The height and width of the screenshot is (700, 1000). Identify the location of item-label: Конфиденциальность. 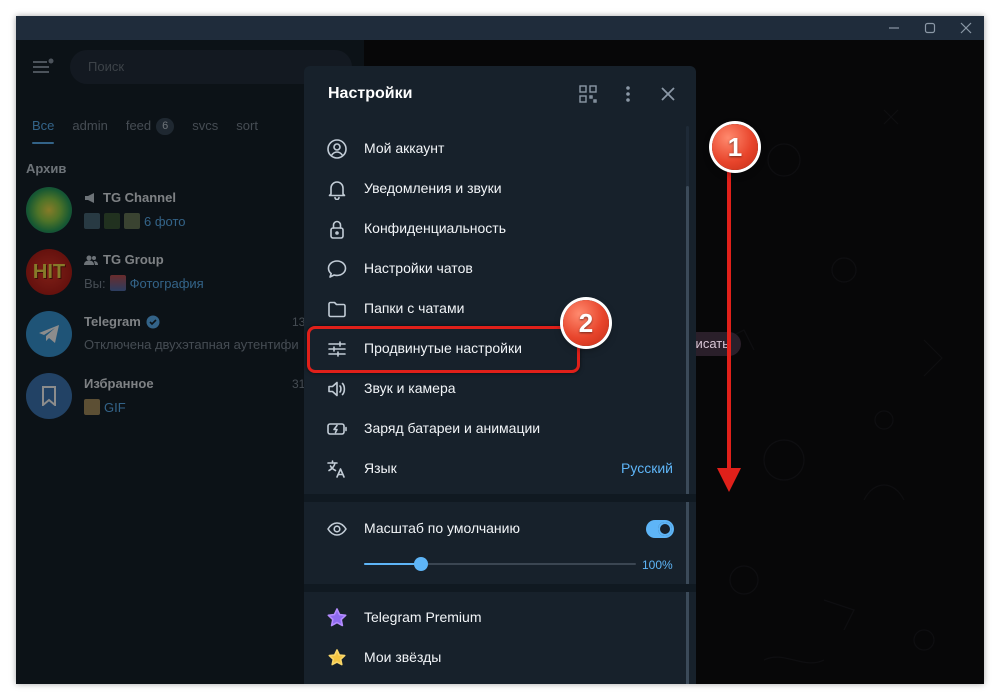
(435, 228).